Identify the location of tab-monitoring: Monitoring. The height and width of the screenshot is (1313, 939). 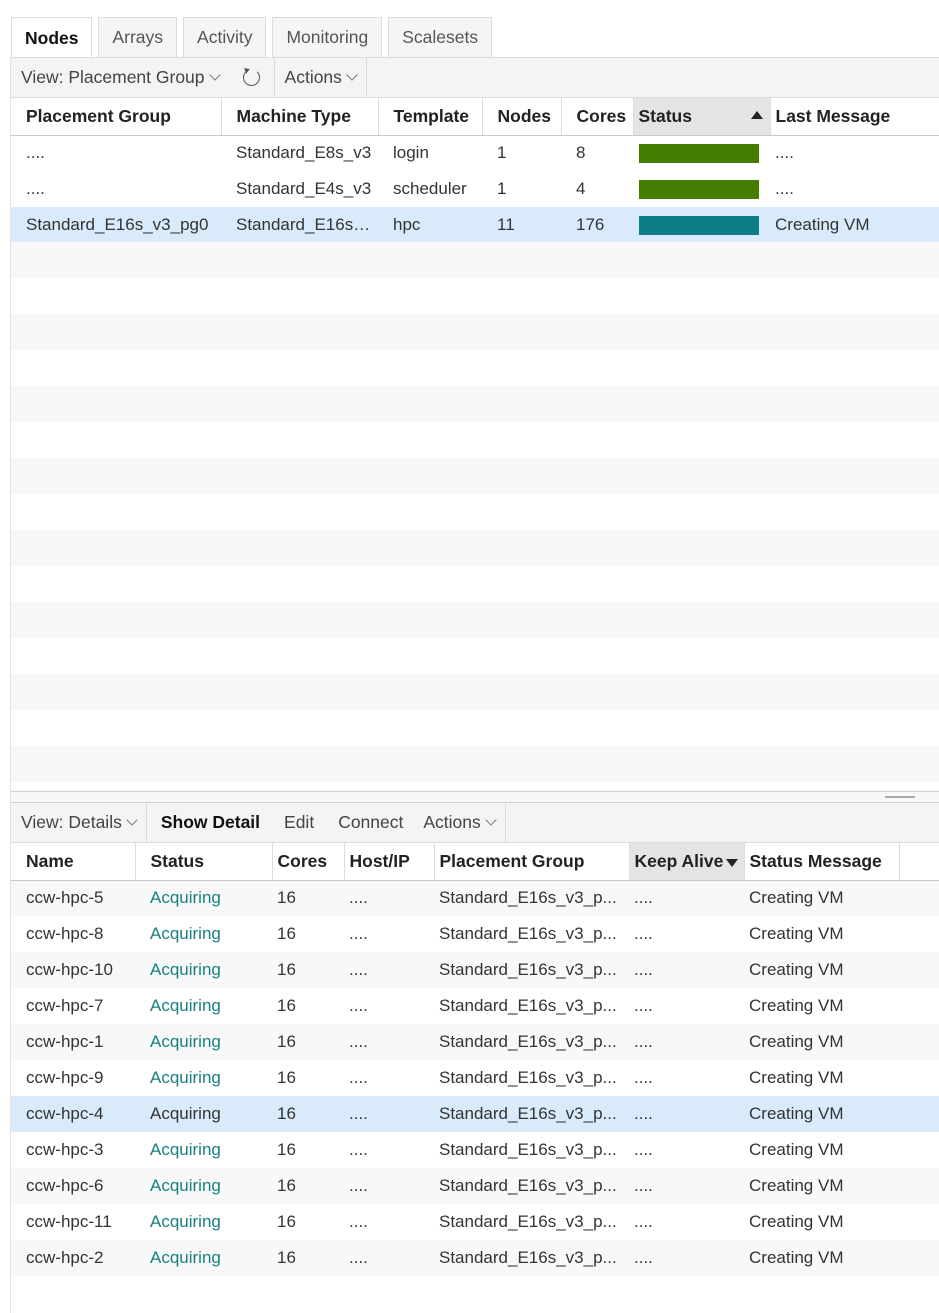
(327, 37).